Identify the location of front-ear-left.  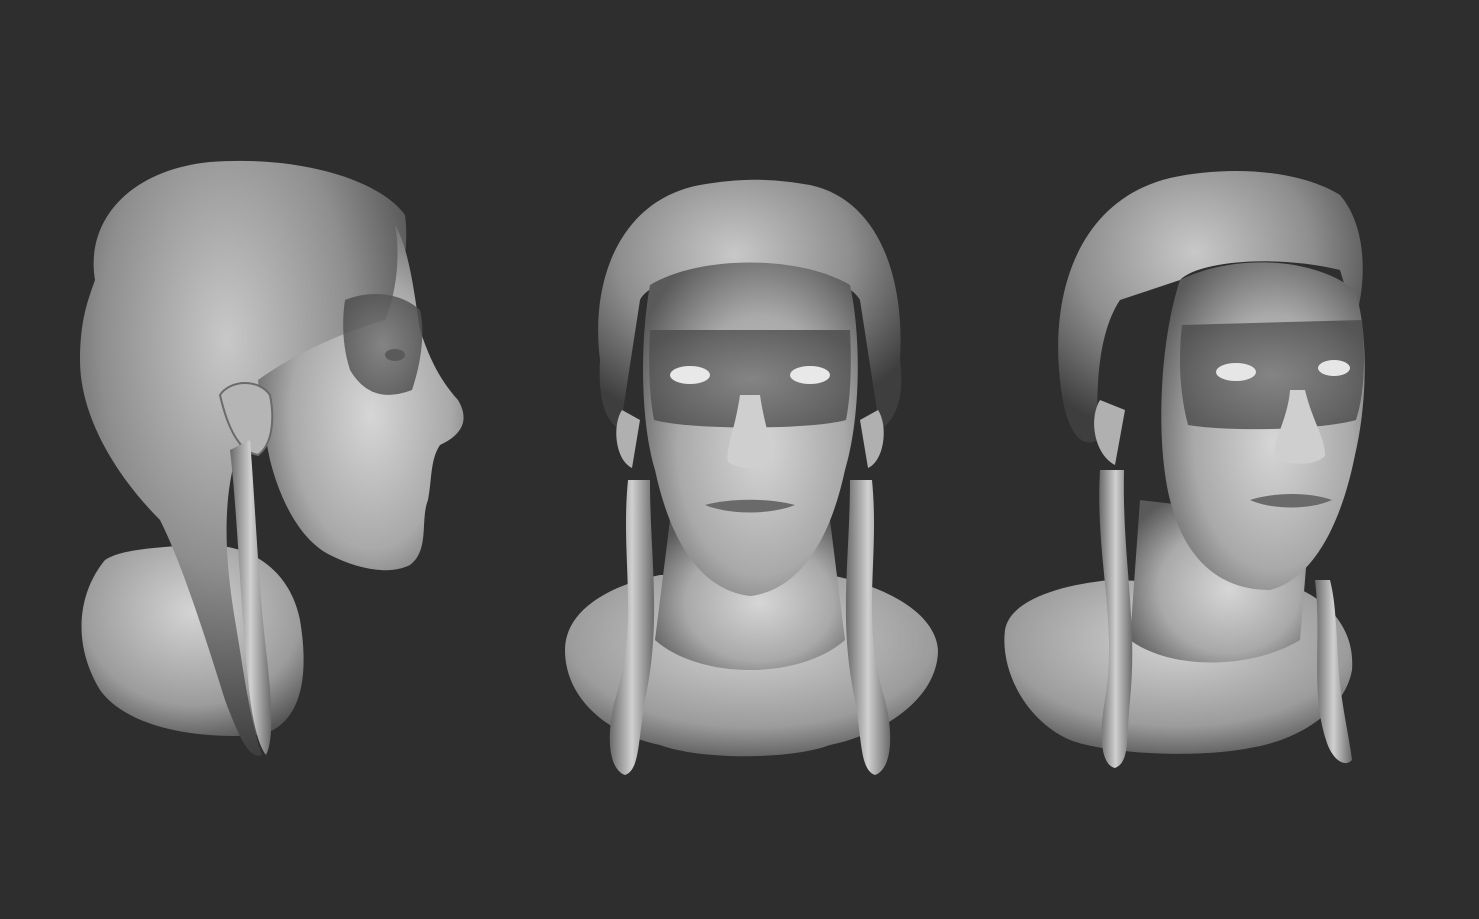
(628, 439).